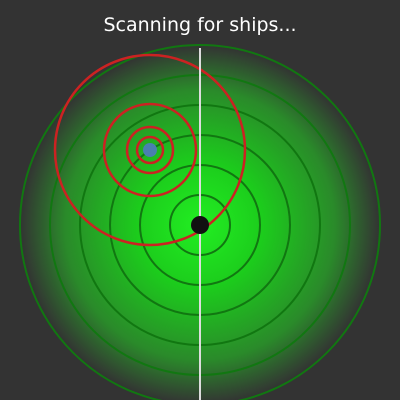  What do you see at coordinates (150, 150) in the screenshot?
I see `ship-blip` at bounding box center [150, 150].